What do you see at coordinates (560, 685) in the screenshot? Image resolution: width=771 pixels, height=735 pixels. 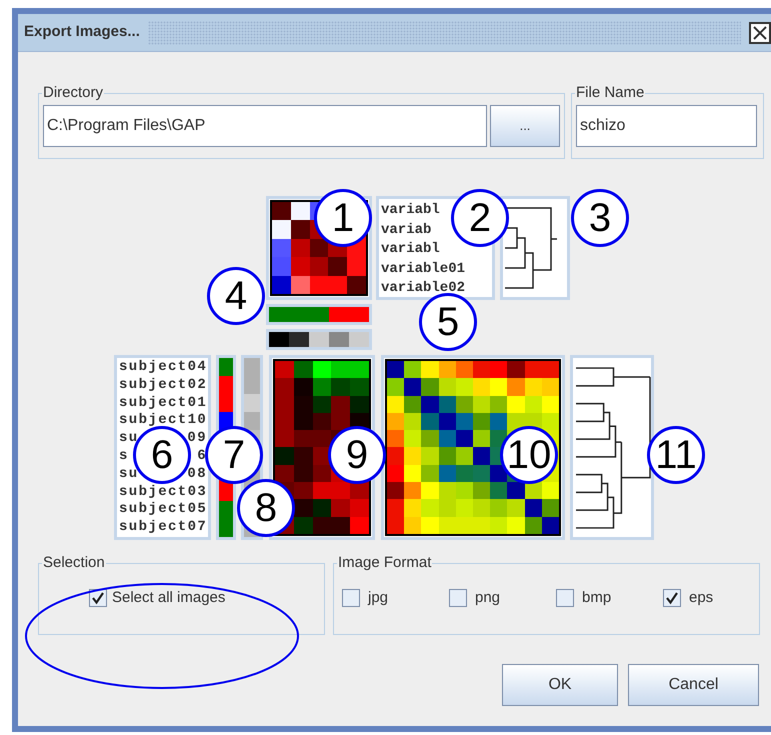 I see `ok-button: OK` at bounding box center [560, 685].